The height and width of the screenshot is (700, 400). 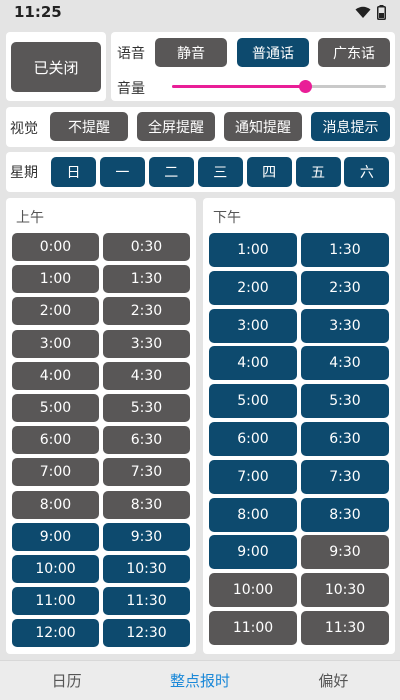 I want to click on afternoon-slot-6-30: 6:30, so click(x=345, y=439).